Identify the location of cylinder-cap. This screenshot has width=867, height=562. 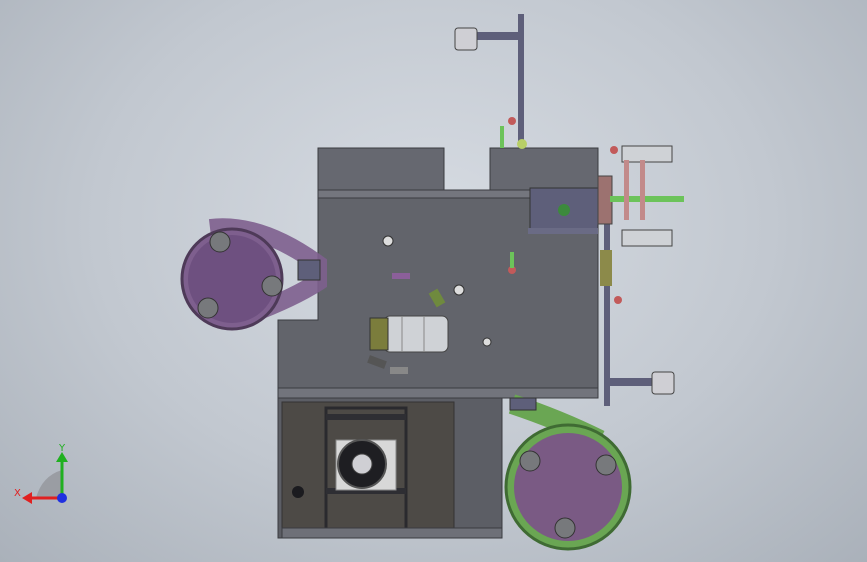
(379, 334).